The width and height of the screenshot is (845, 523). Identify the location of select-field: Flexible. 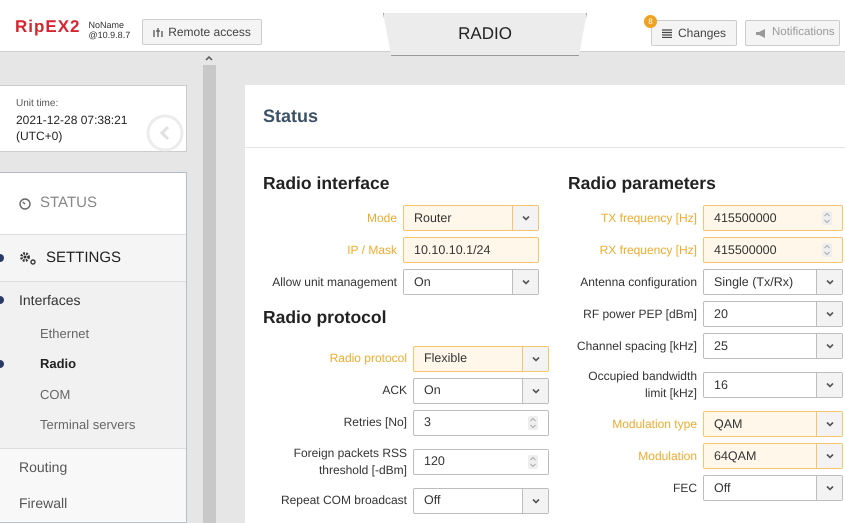
(481, 359).